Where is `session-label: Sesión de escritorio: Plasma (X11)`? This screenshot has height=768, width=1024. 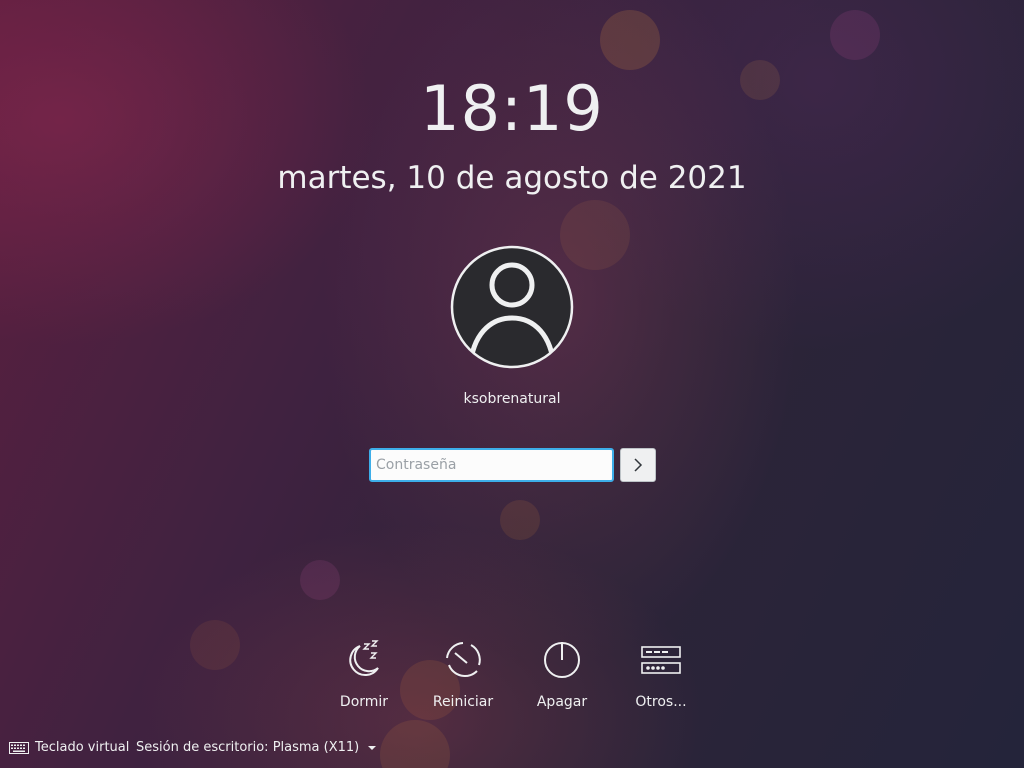
session-label: Sesión de escritorio: Plasma (X11) is located at coordinates (248, 747).